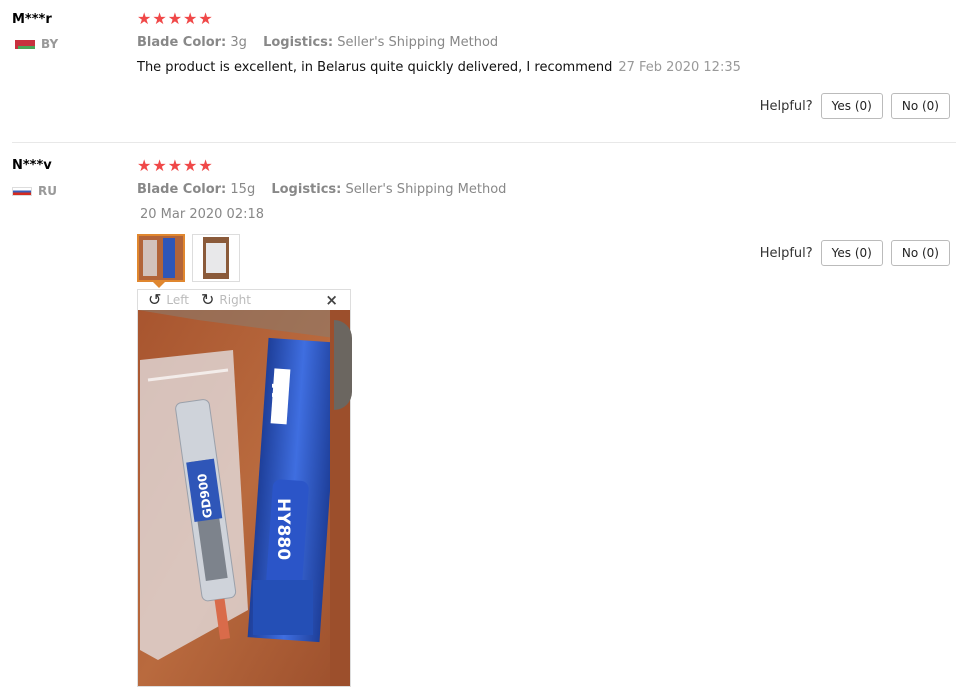 The width and height of the screenshot is (958, 687). I want to click on country-code: BY, so click(50, 44).